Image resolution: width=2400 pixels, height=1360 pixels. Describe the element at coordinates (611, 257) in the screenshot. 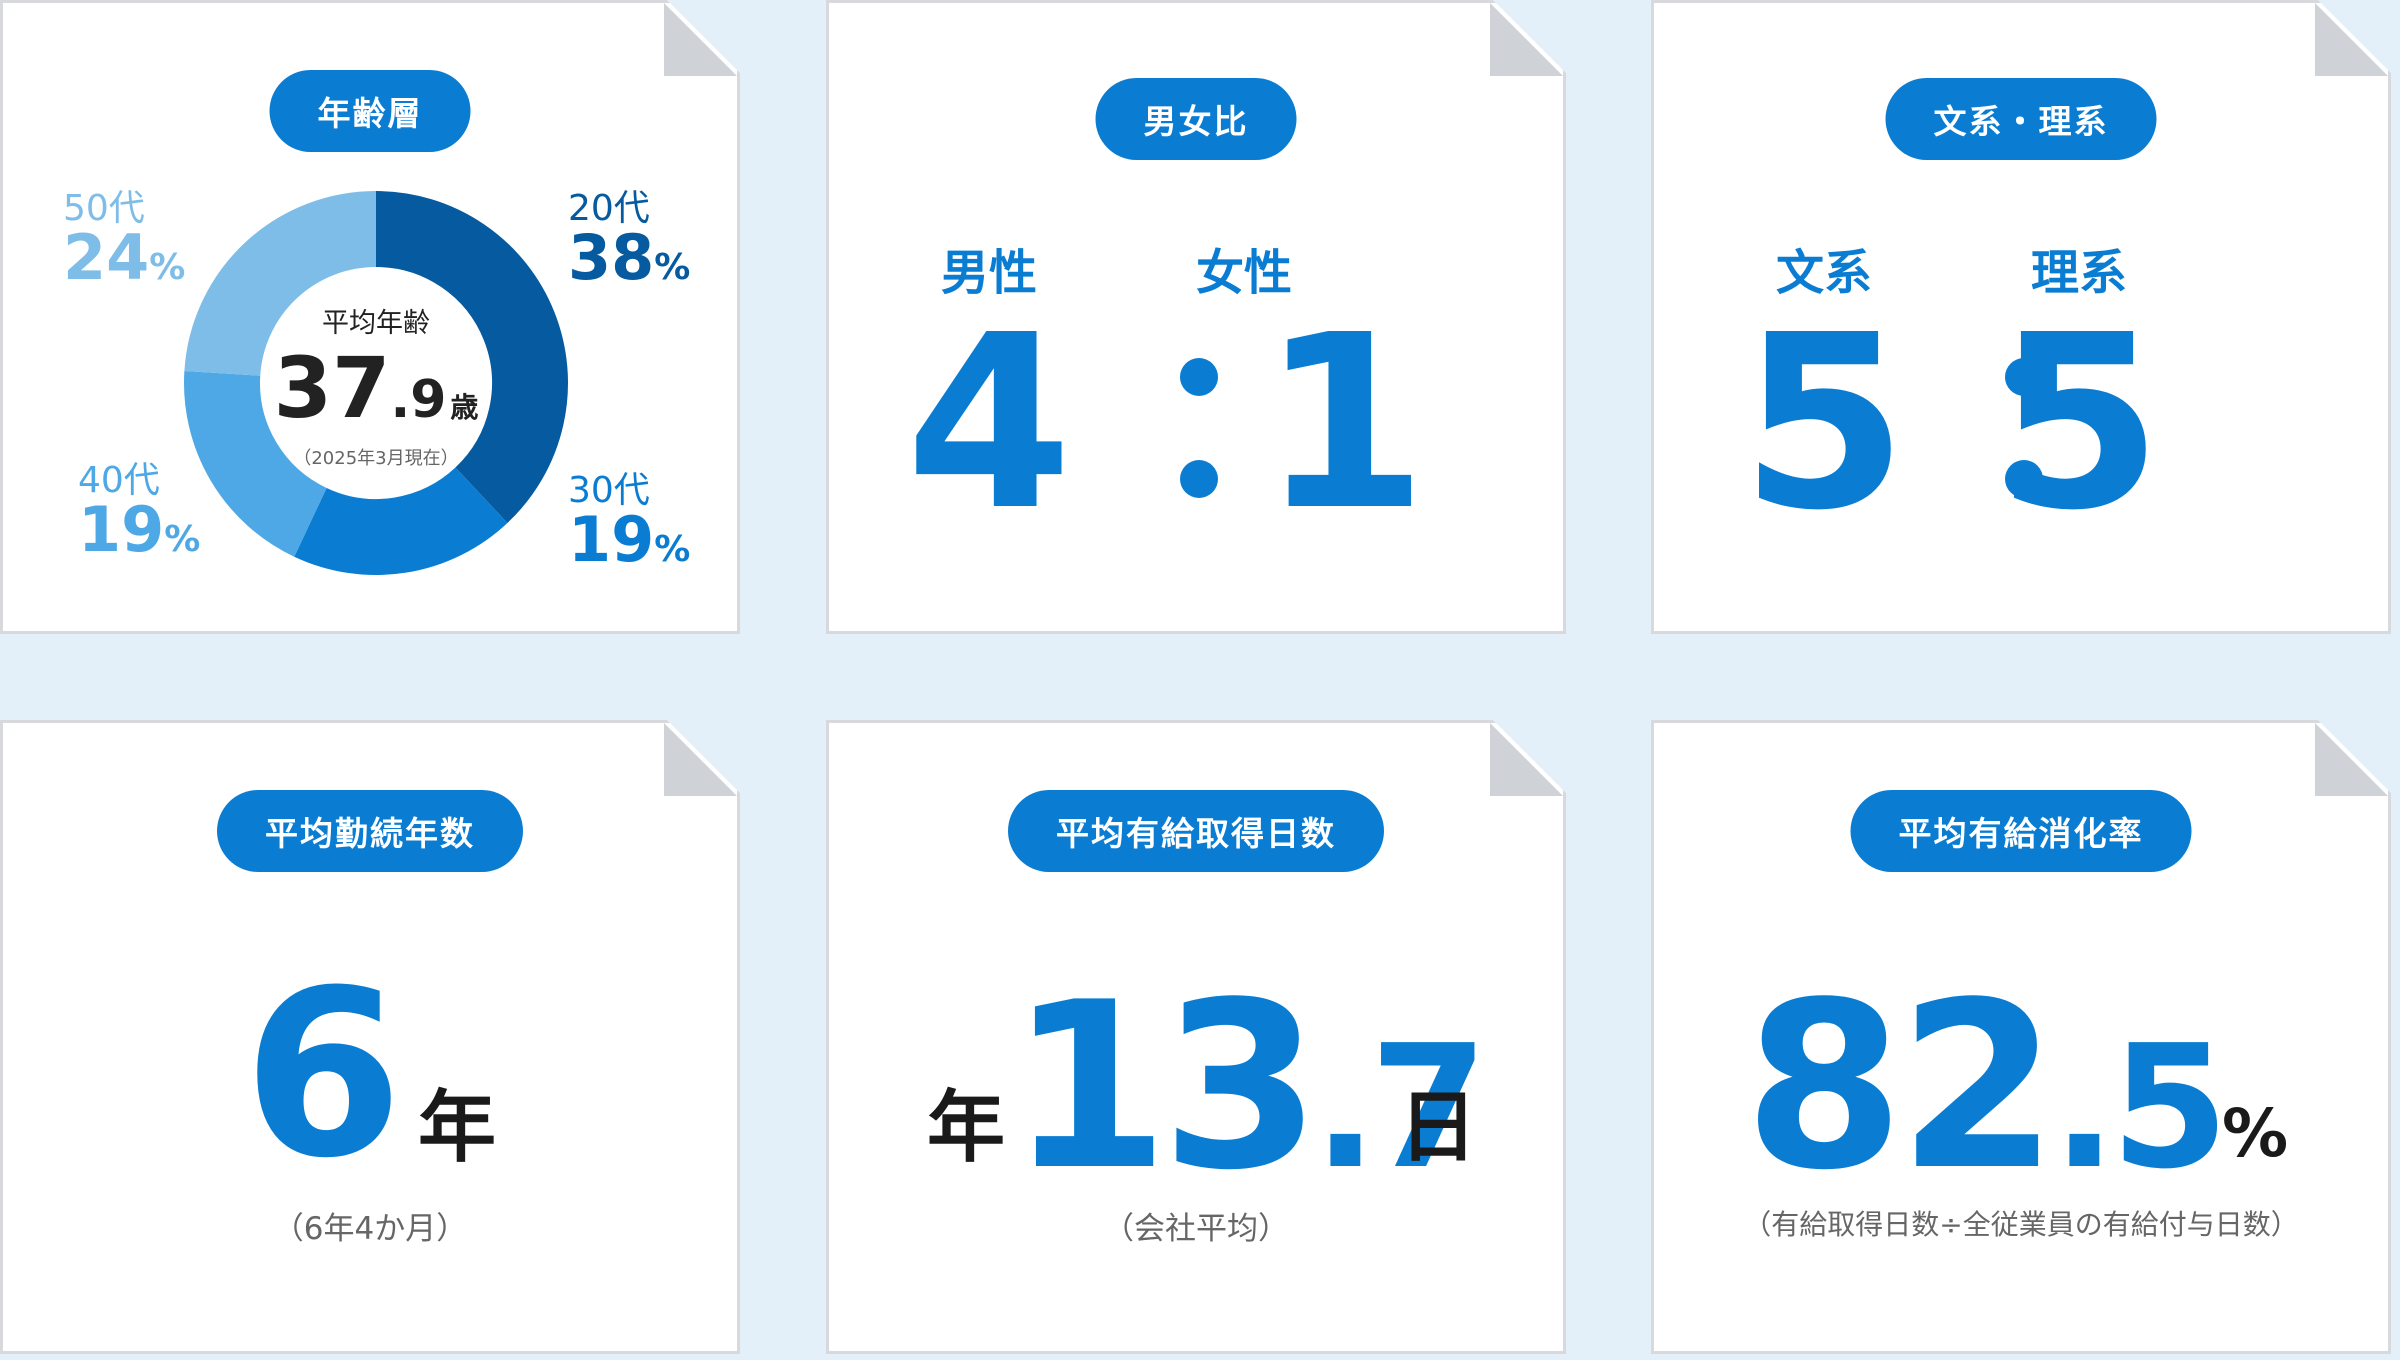

I see `segment-value: 38` at that location.